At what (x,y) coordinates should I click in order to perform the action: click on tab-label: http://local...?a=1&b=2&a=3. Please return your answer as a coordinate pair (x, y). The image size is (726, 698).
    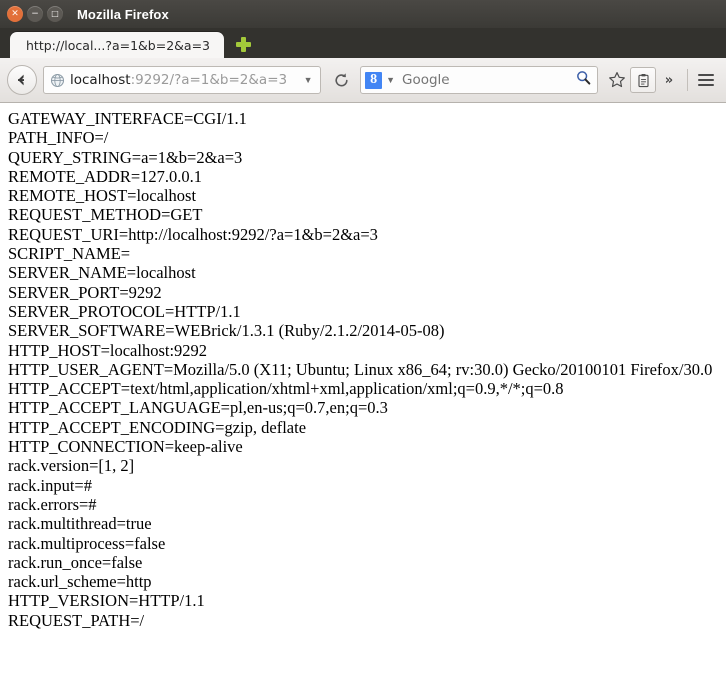
    Looking at the image, I should click on (118, 45).